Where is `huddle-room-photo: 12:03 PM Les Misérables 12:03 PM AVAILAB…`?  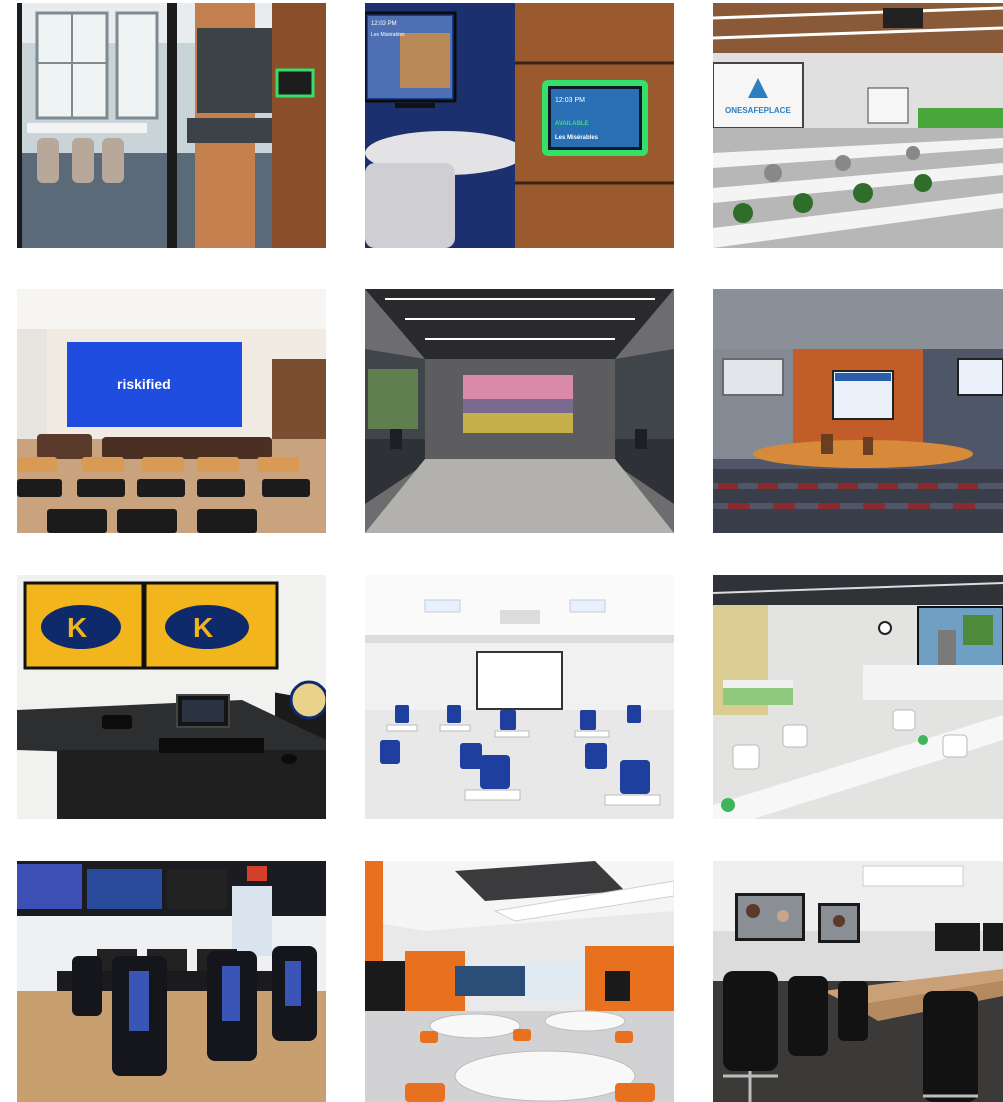
huddle-room-photo: 12:03 PM Les Misérables 12:03 PM AVAILAB… is located at coordinates (519, 125).